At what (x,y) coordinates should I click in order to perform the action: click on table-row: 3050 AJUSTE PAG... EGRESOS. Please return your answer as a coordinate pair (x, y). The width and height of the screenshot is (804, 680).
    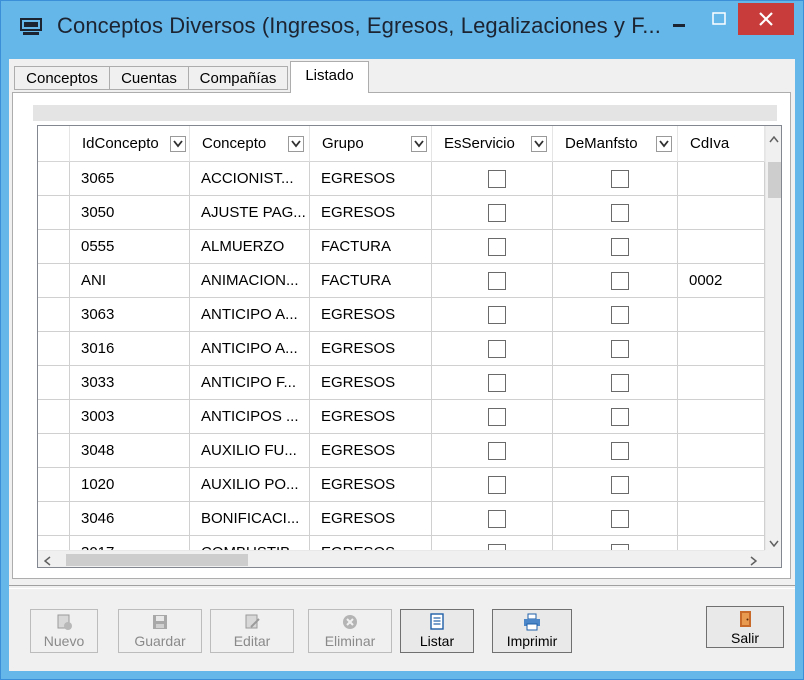
    Looking at the image, I should click on (401, 213).